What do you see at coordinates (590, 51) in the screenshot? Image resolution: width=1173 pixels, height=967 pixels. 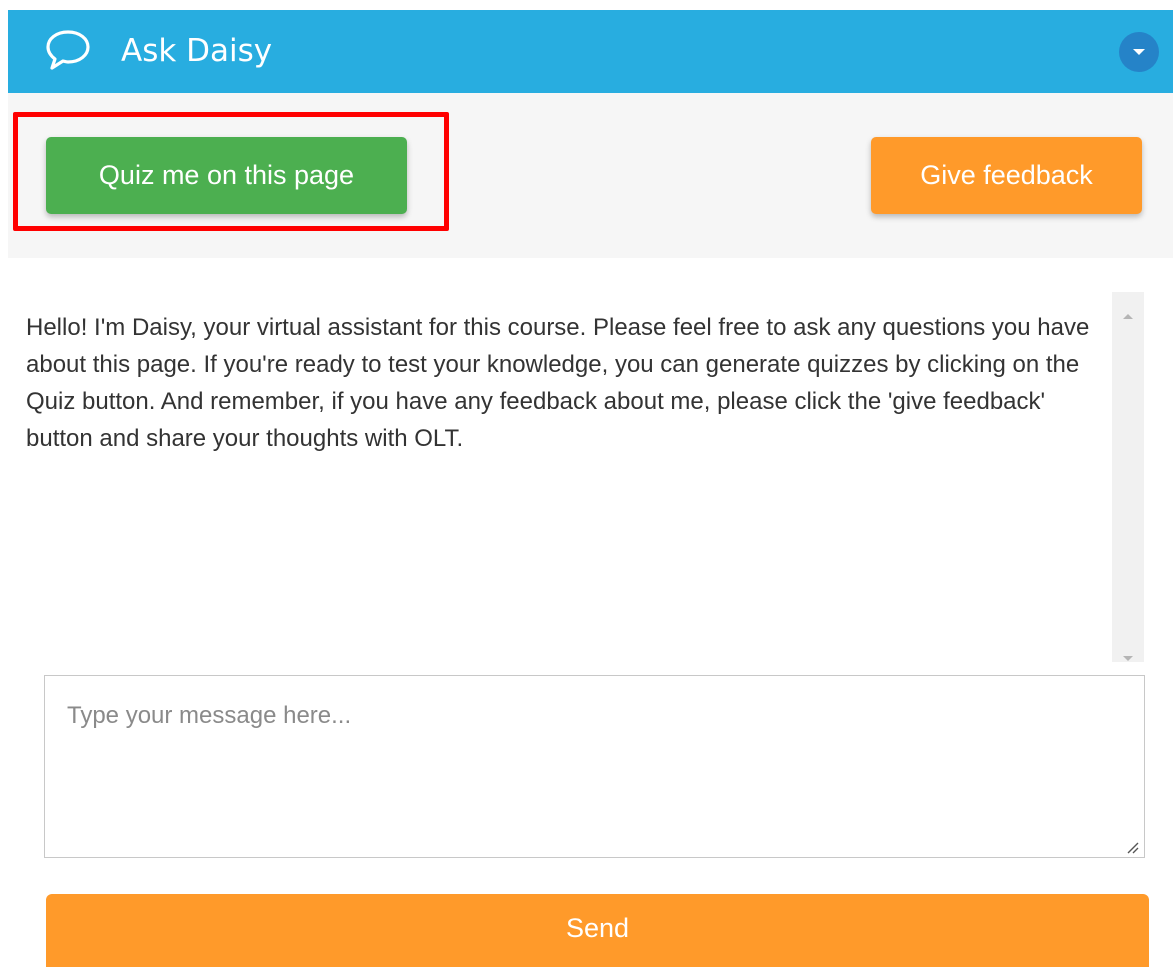 I see `chat-header: Ask Daisy` at bounding box center [590, 51].